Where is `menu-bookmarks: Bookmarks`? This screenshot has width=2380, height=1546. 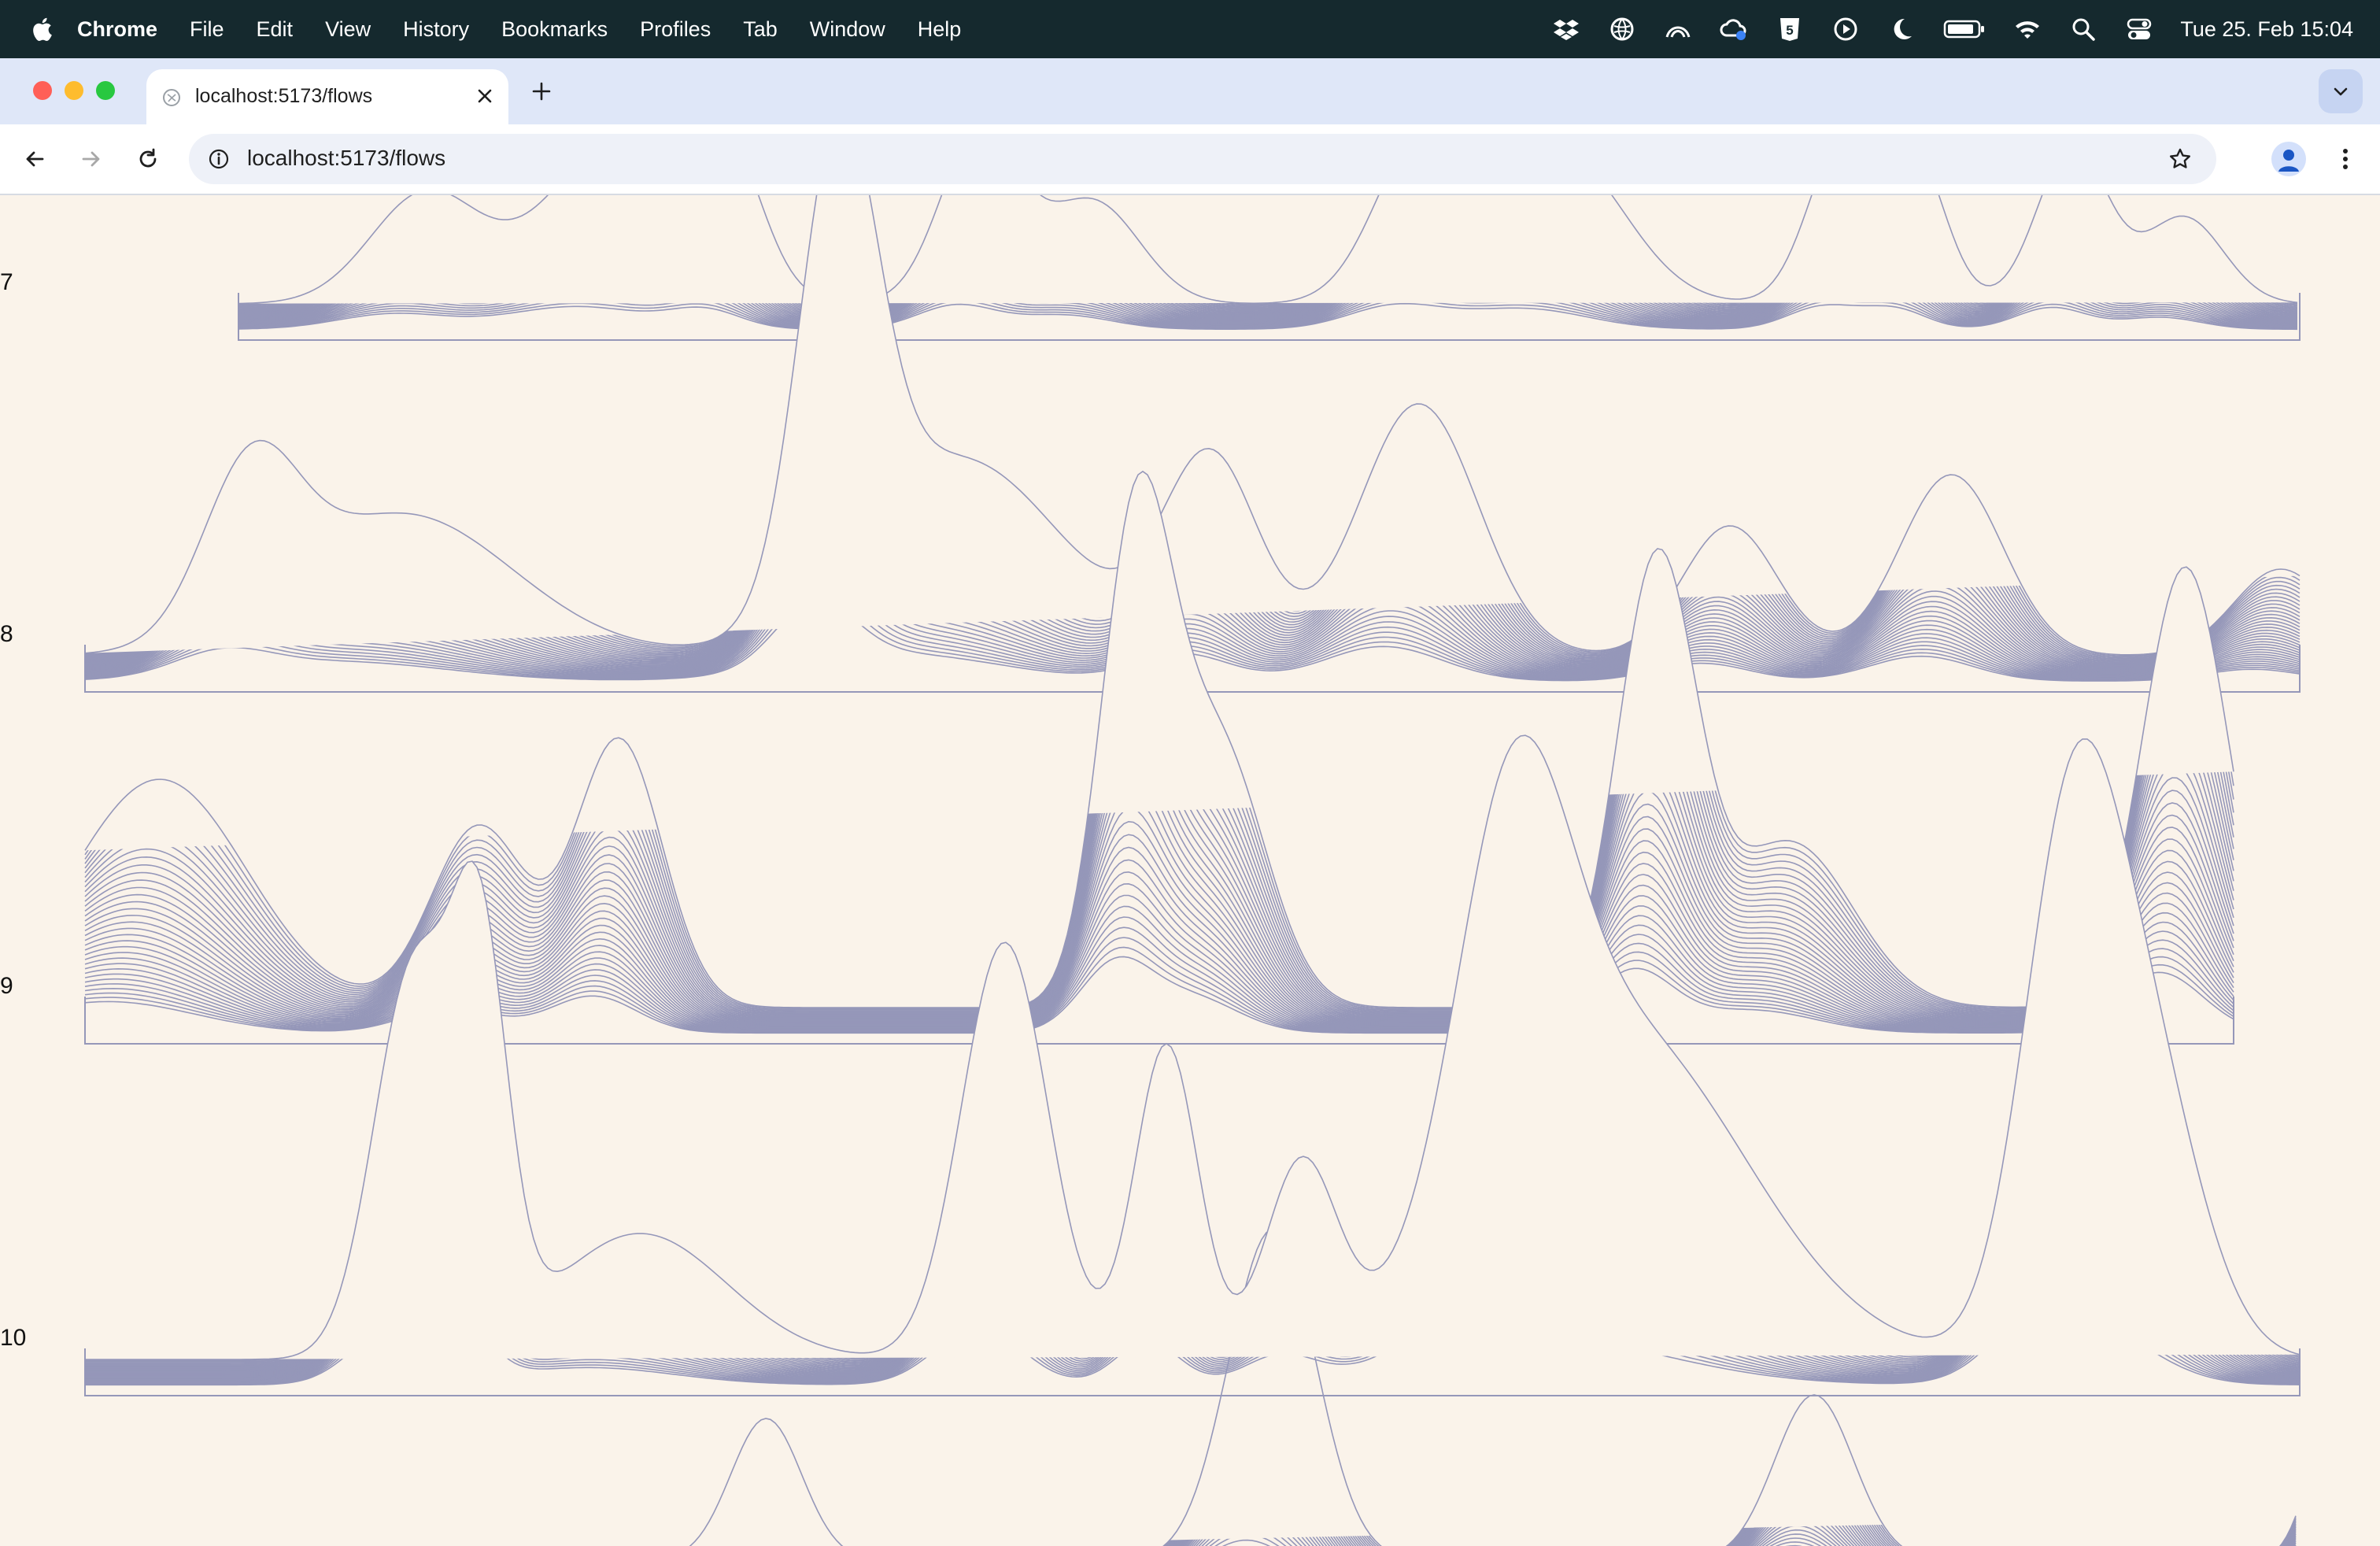
menu-bookmarks: Bookmarks is located at coordinates (554, 29).